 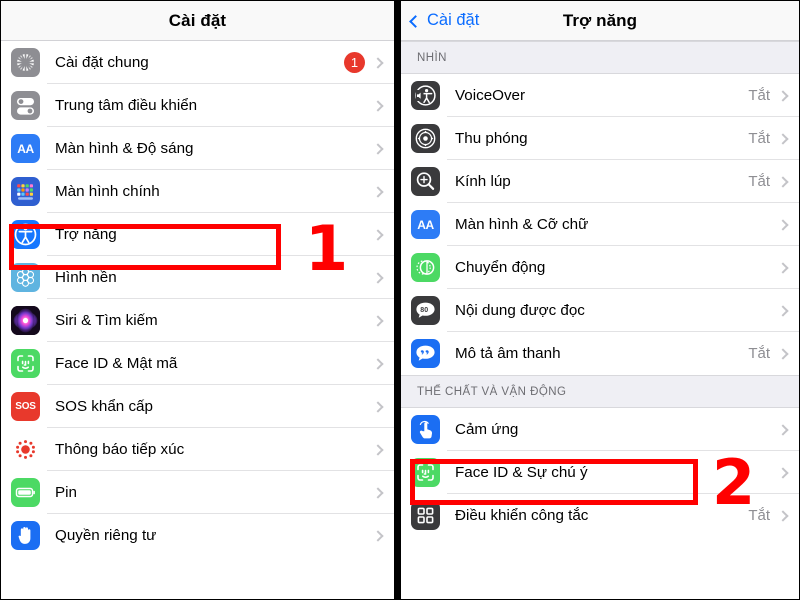 What do you see at coordinates (197, 363) in the screenshot?
I see `list-item: Face ID & Mật mã` at bounding box center [197, 363].